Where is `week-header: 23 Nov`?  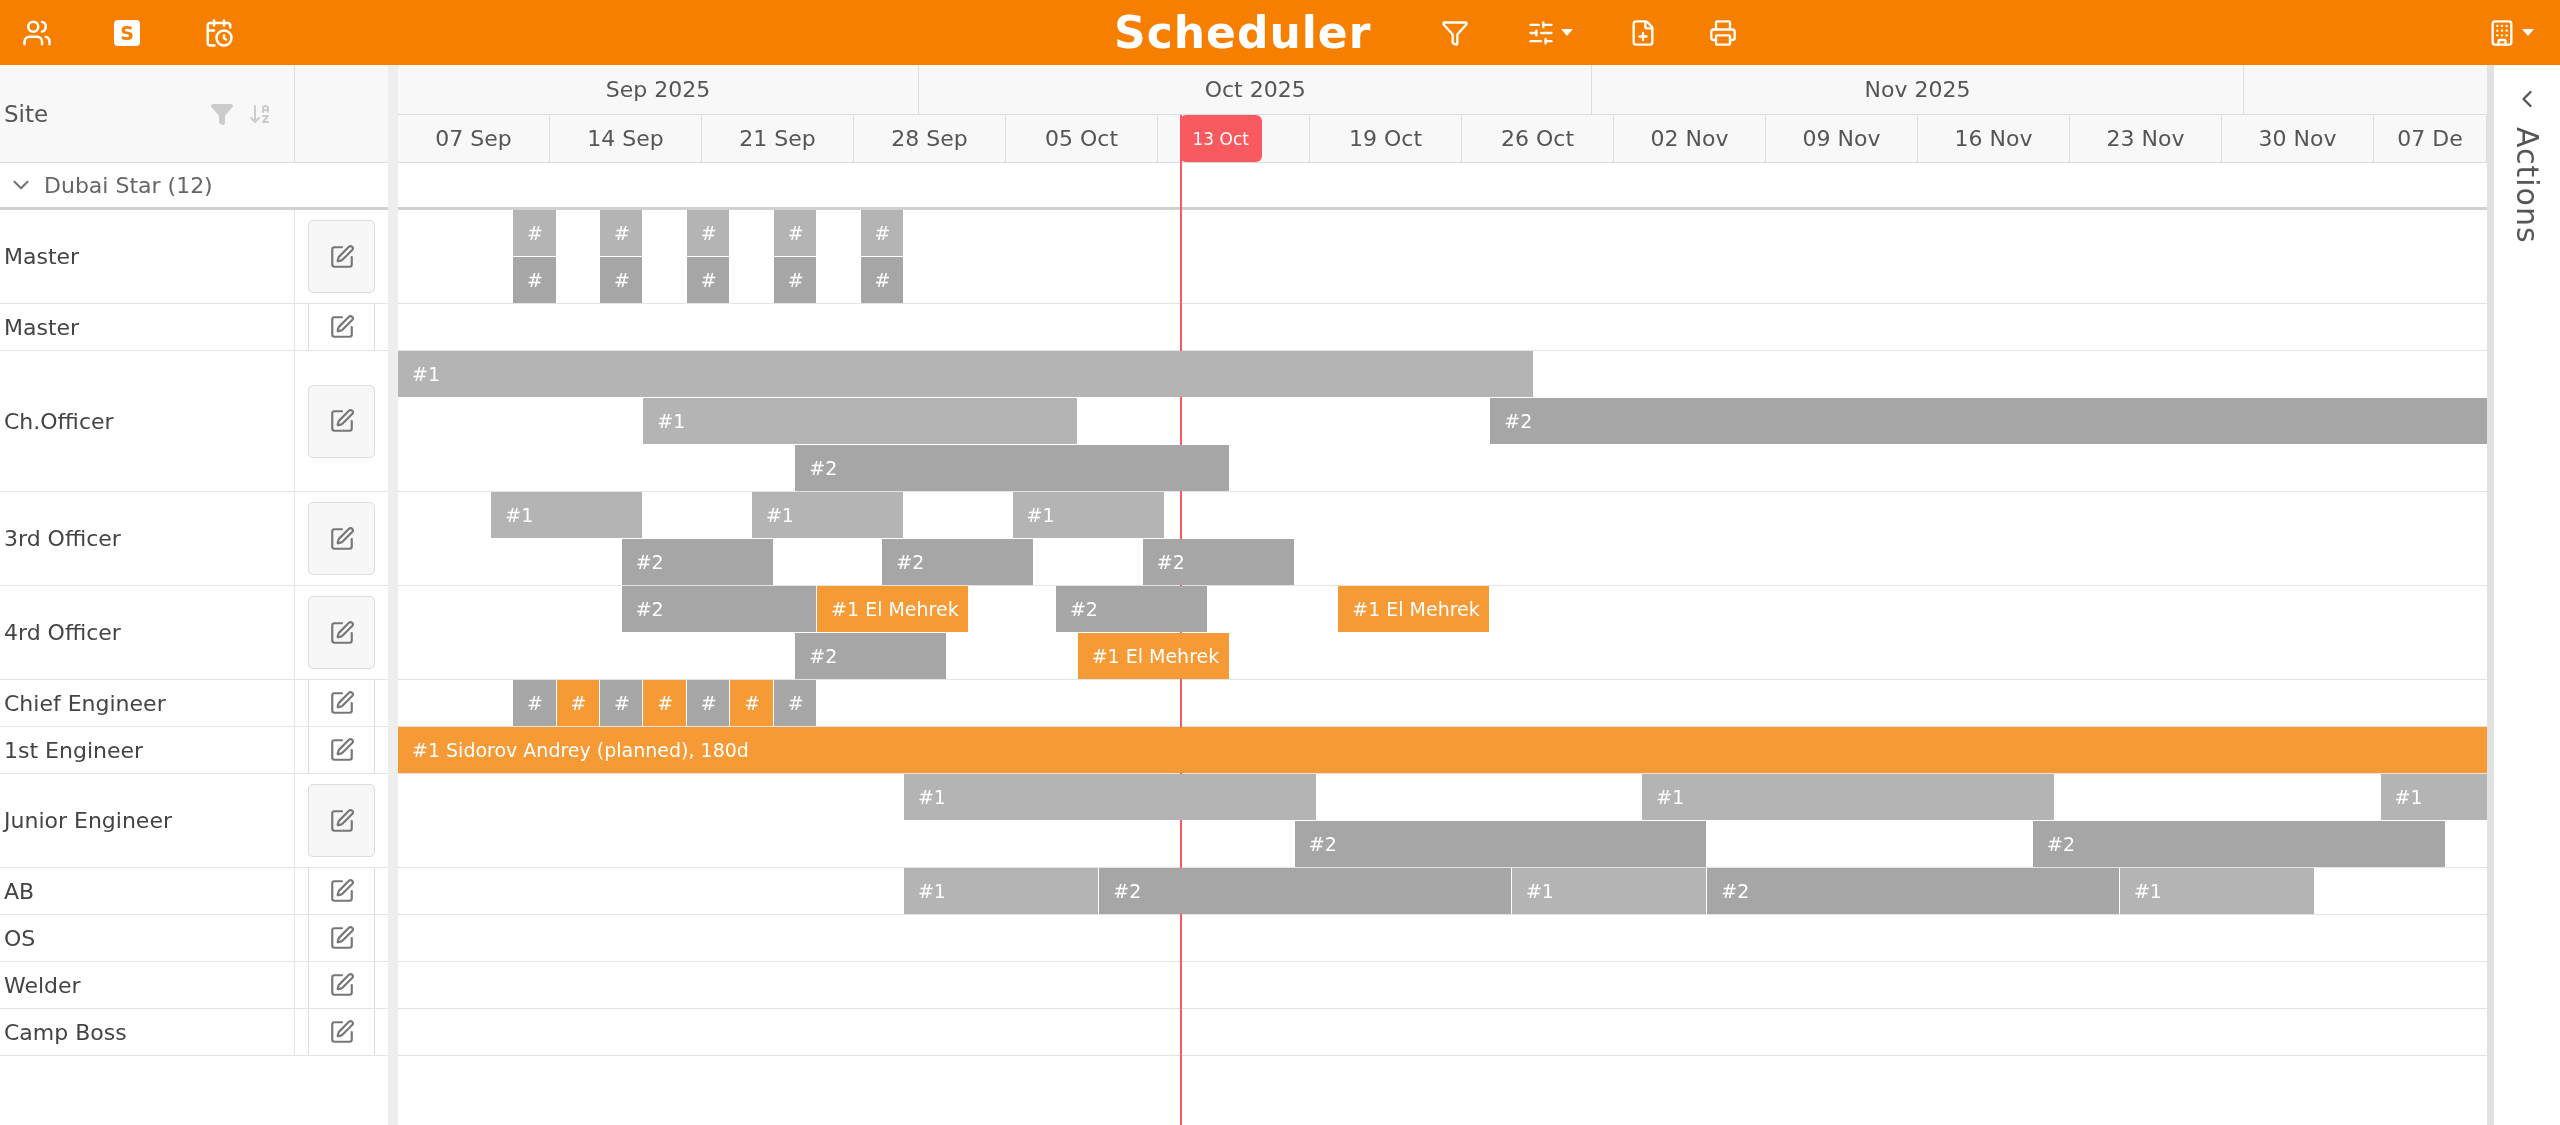
week-header: 23 Nov is located at coordinates (2146, 138).